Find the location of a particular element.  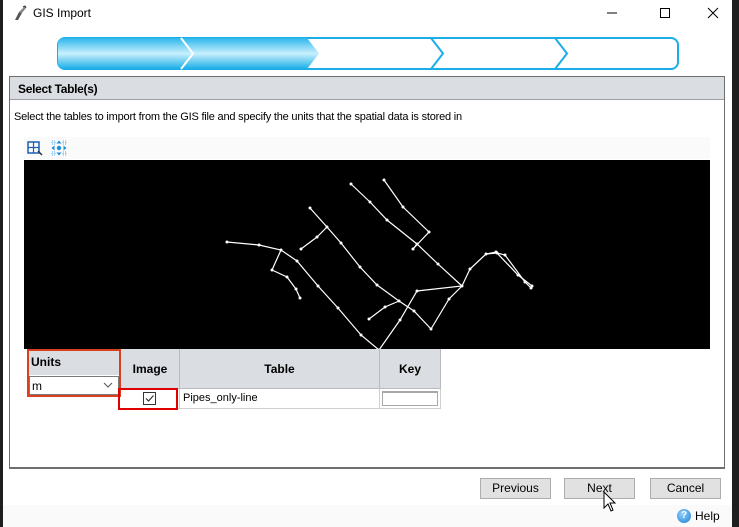

chevron-down-icon is located at coordinates (108, 385).